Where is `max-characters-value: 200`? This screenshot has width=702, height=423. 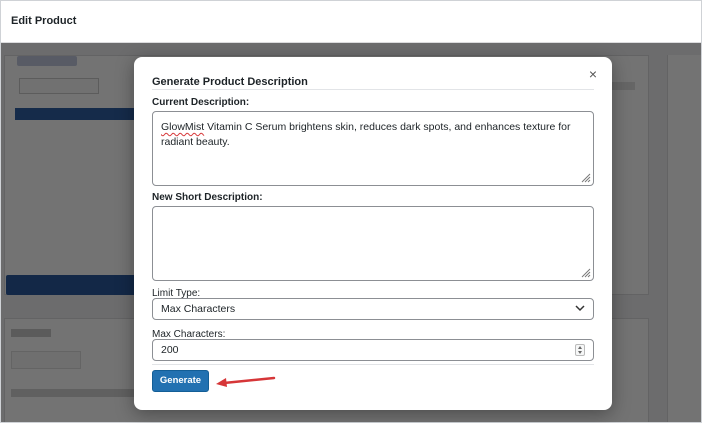 max-characters-value: 200 is located at coordinates (170, 350).